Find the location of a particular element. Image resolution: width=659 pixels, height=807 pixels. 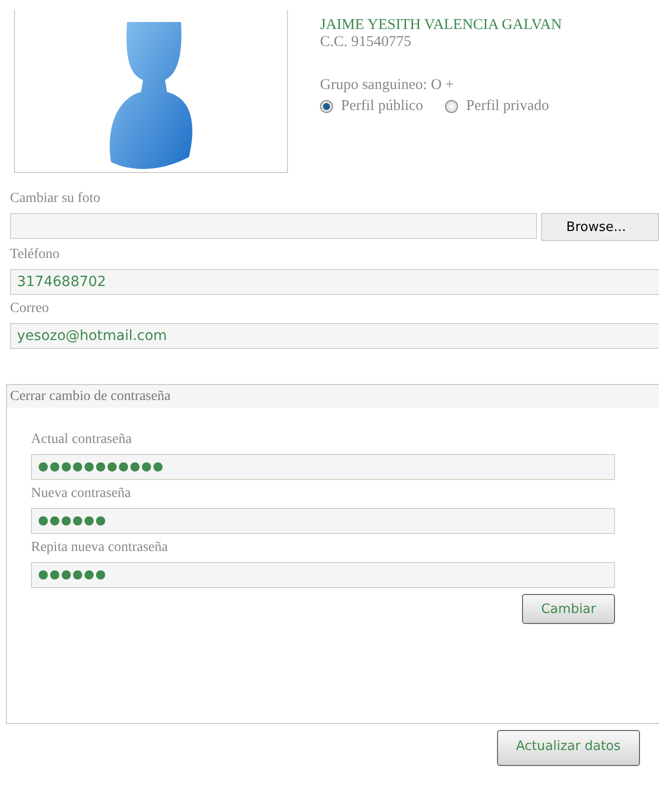

user-name: JAIME YESITH VALENCIA GALVAN is located at coordinates (441, 25).